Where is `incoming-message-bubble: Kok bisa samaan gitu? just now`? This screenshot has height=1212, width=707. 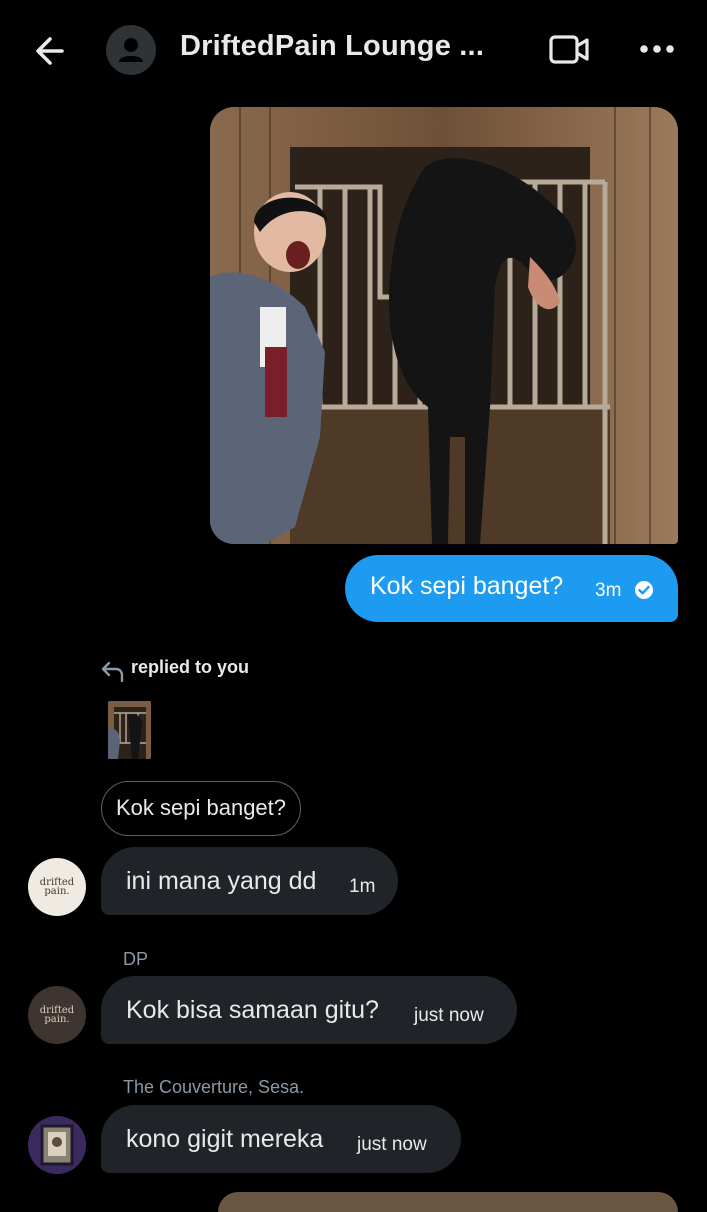
incoming-message-bubble: Kok bisa samaan gitu? just now is located at coordinates (309, 1010).